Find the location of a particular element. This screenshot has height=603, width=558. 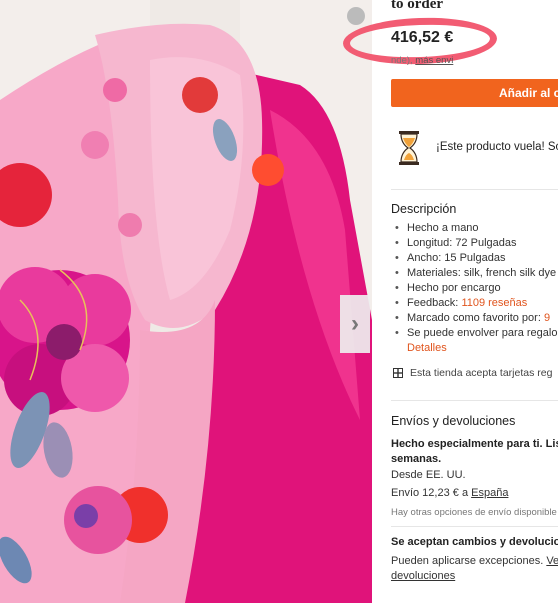

list-item: Longitud: 72 Pulgadas is located at coordinates (476, 243).